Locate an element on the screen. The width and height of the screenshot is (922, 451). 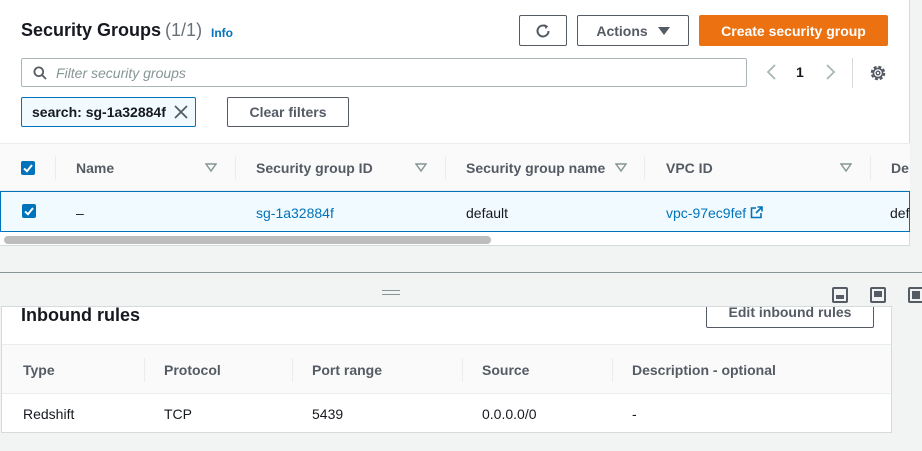
column-header-label: Name is located at coordinates (95, 168).